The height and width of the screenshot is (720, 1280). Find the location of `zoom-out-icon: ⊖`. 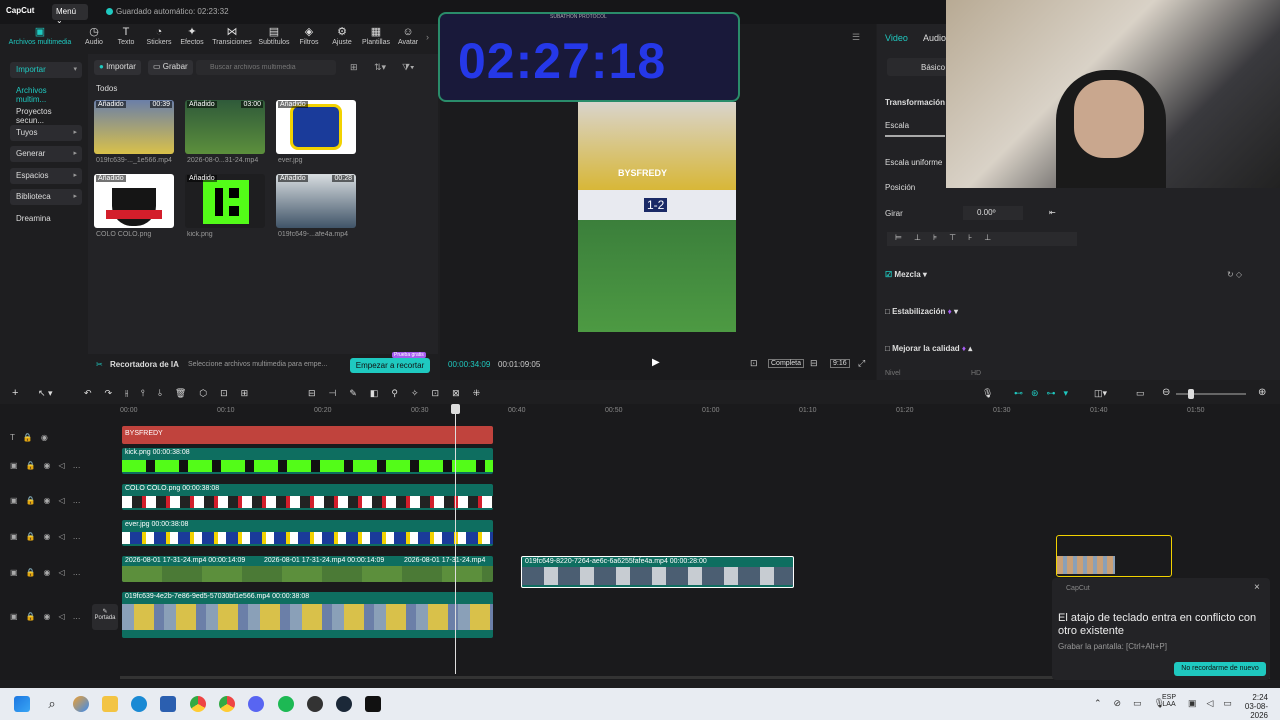

zoom-out-icon: ⊖ is located at coordinates (1166, 392).